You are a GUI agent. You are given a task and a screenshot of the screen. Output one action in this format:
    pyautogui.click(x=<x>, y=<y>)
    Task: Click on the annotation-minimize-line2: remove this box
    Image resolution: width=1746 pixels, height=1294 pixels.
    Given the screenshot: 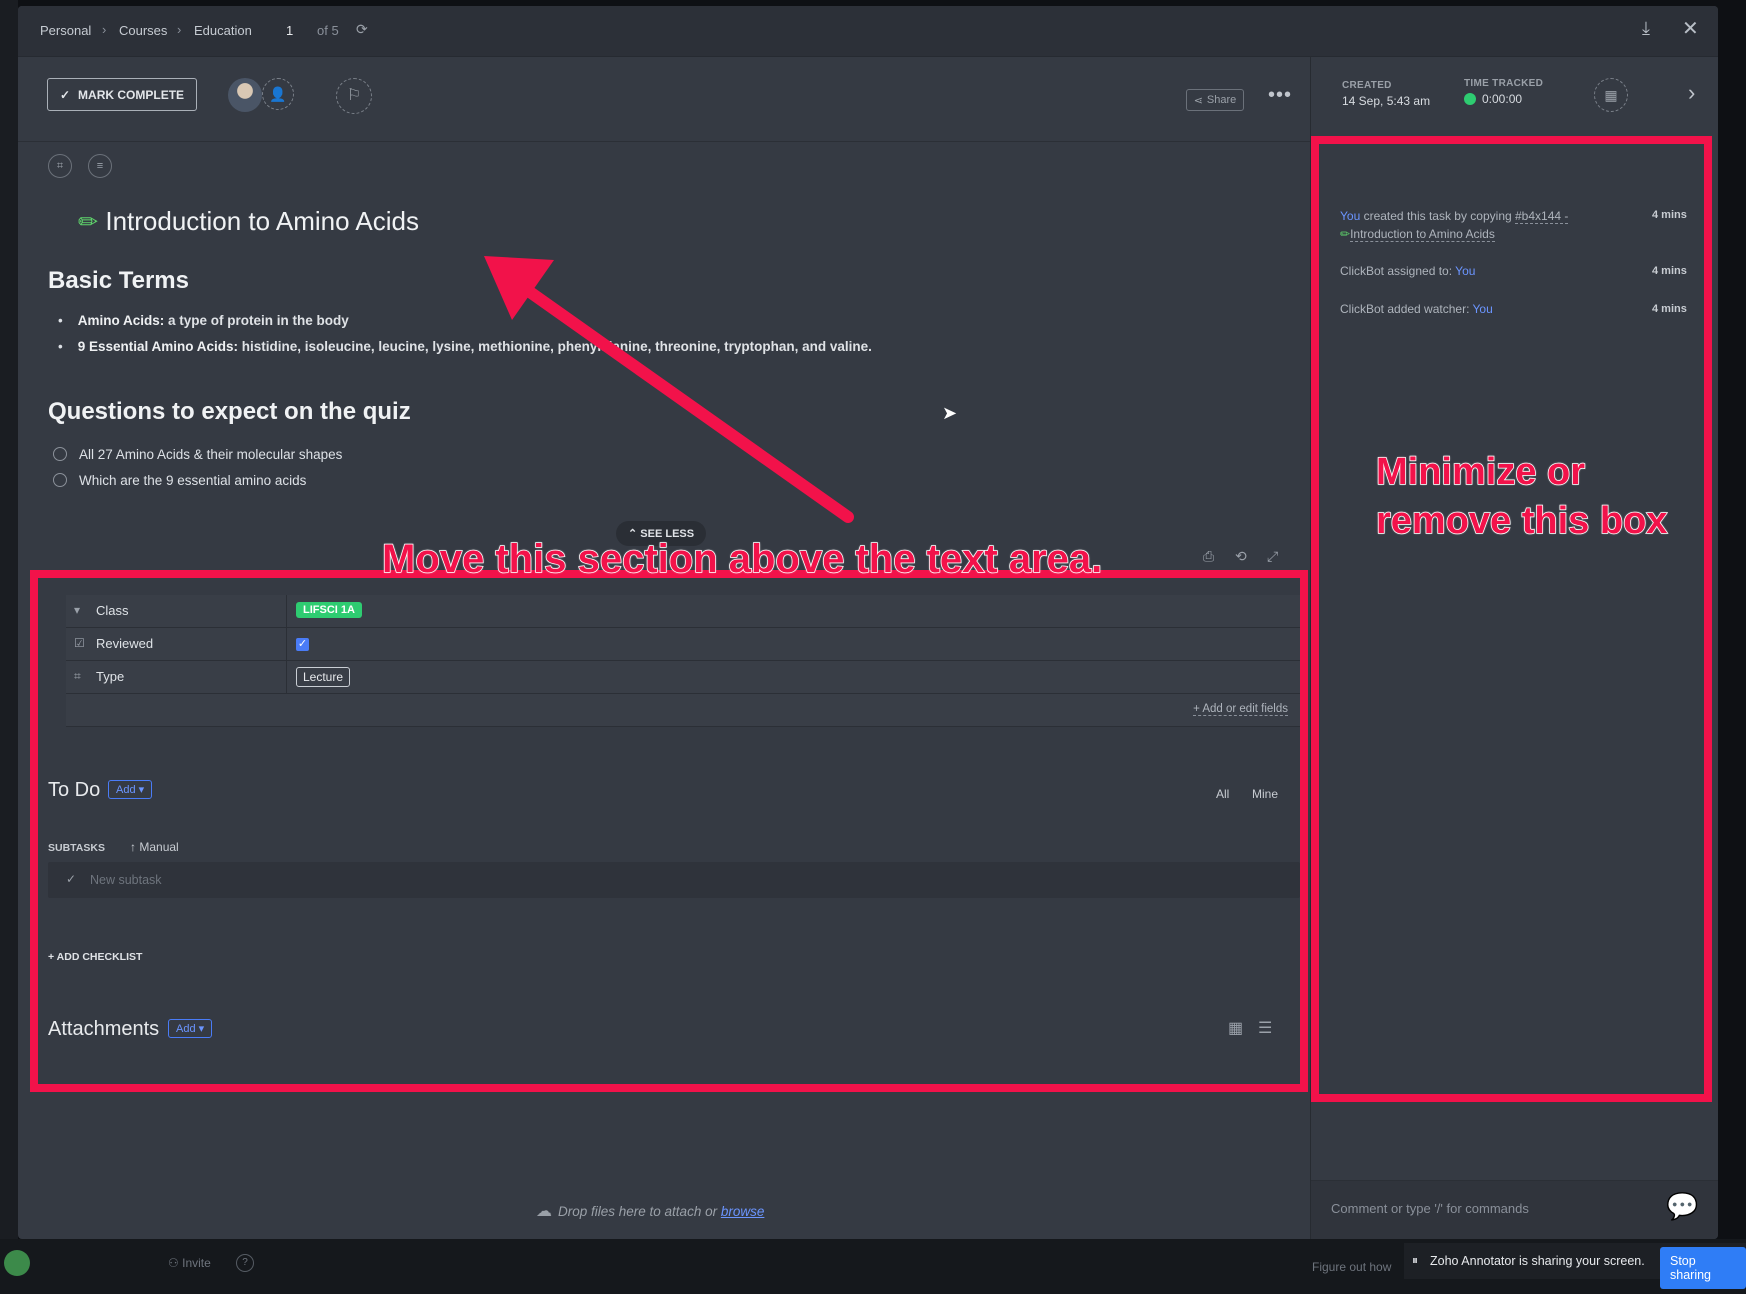 What is the action you would take?
    pyautogui.click(x=1521, y=521)
    